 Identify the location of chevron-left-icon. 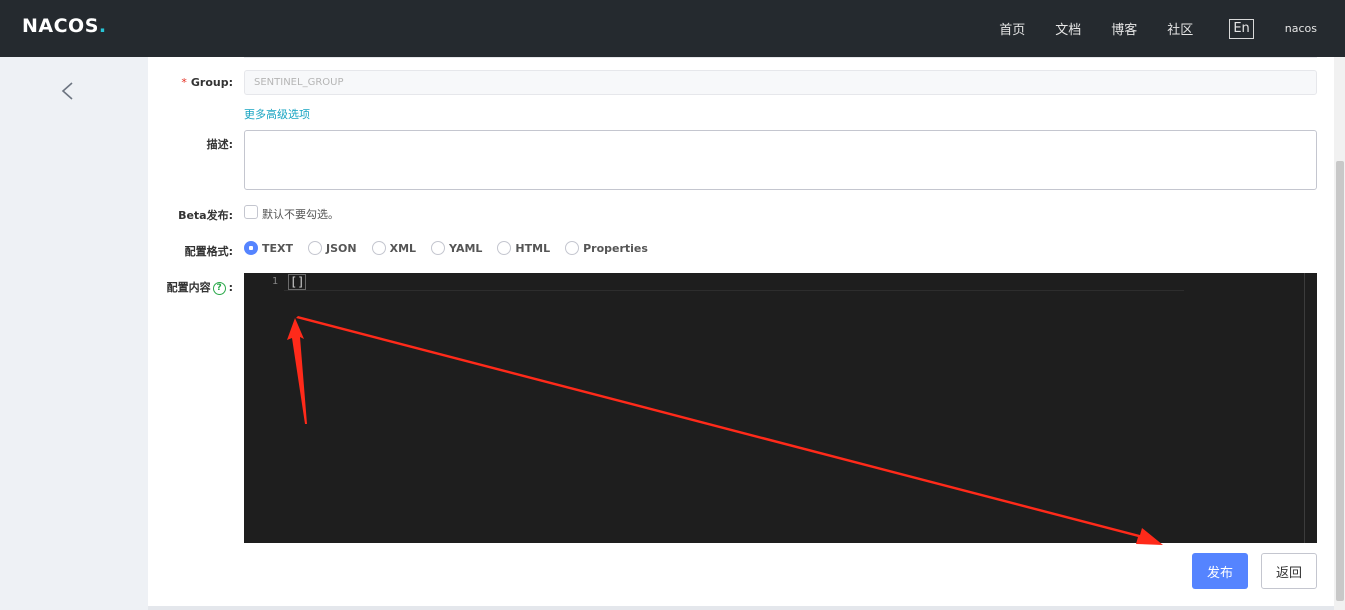
(68, 91).